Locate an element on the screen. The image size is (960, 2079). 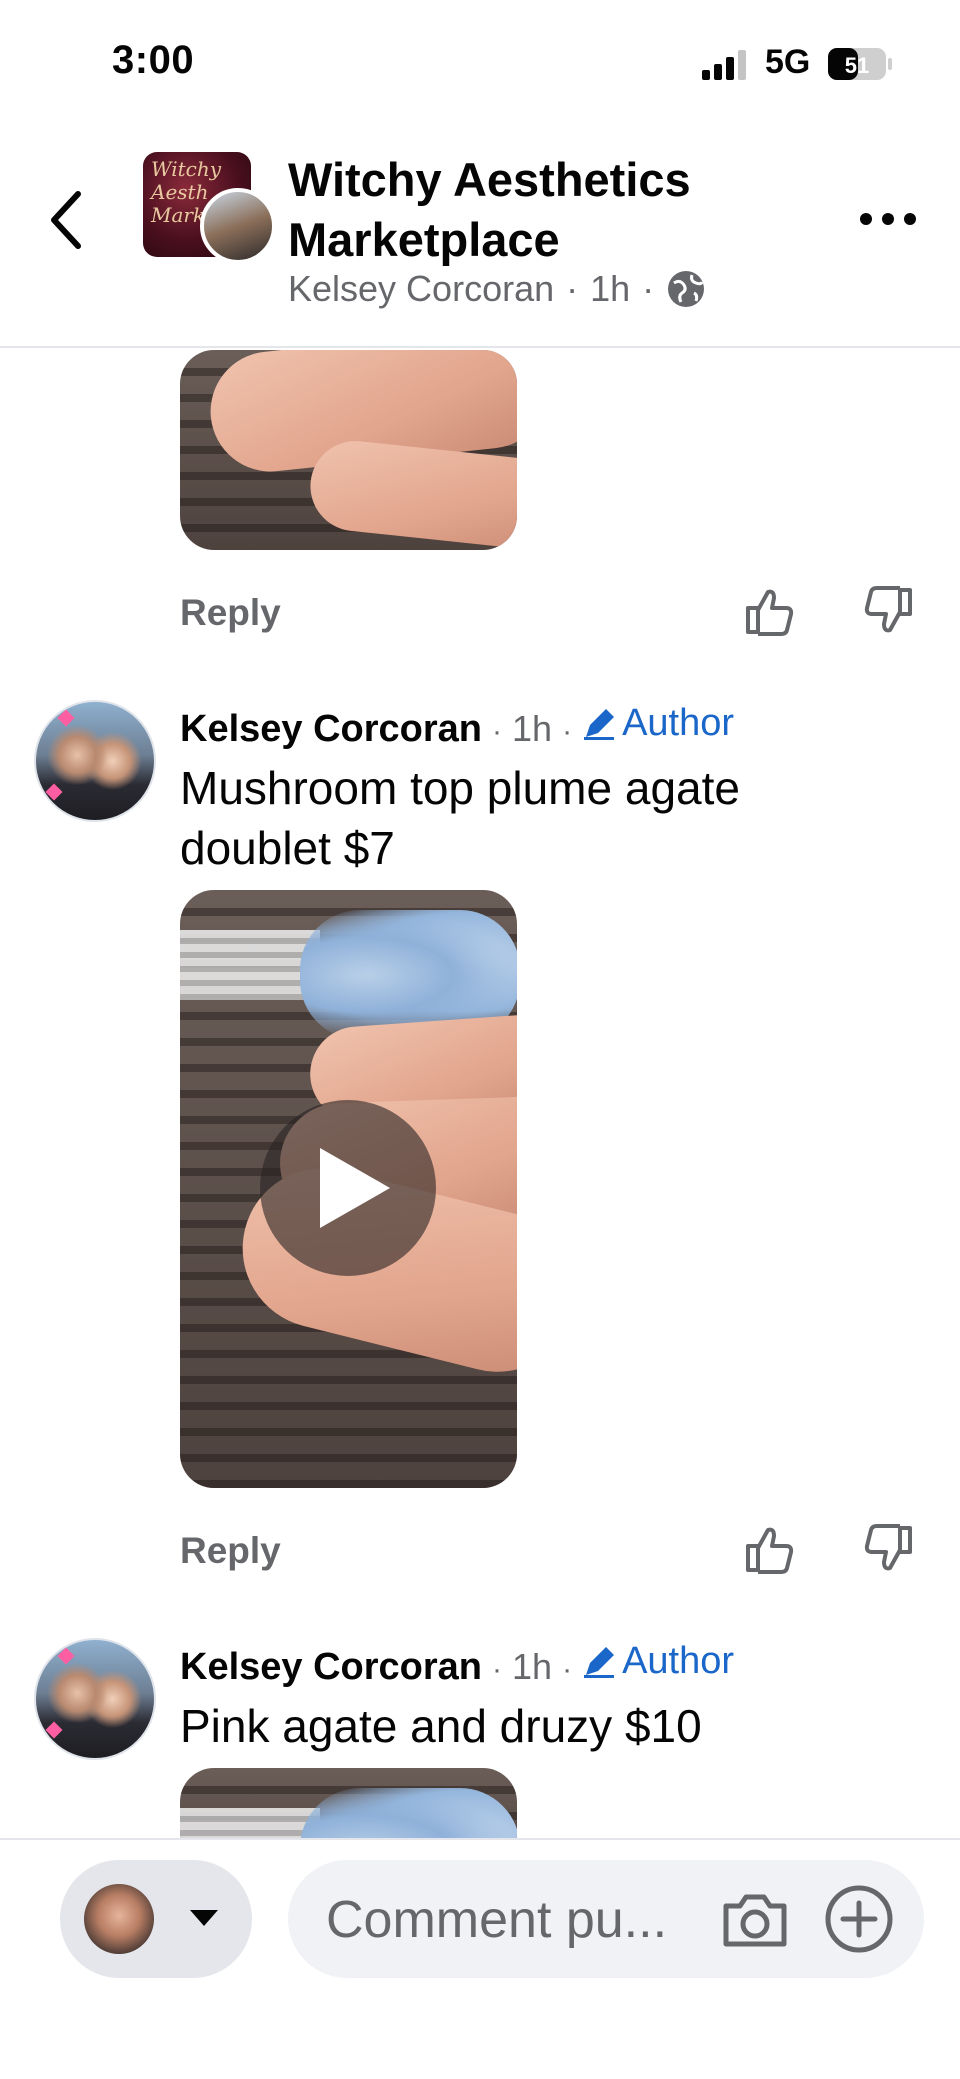
network-label: 5G is located at coordinates (788, 62).